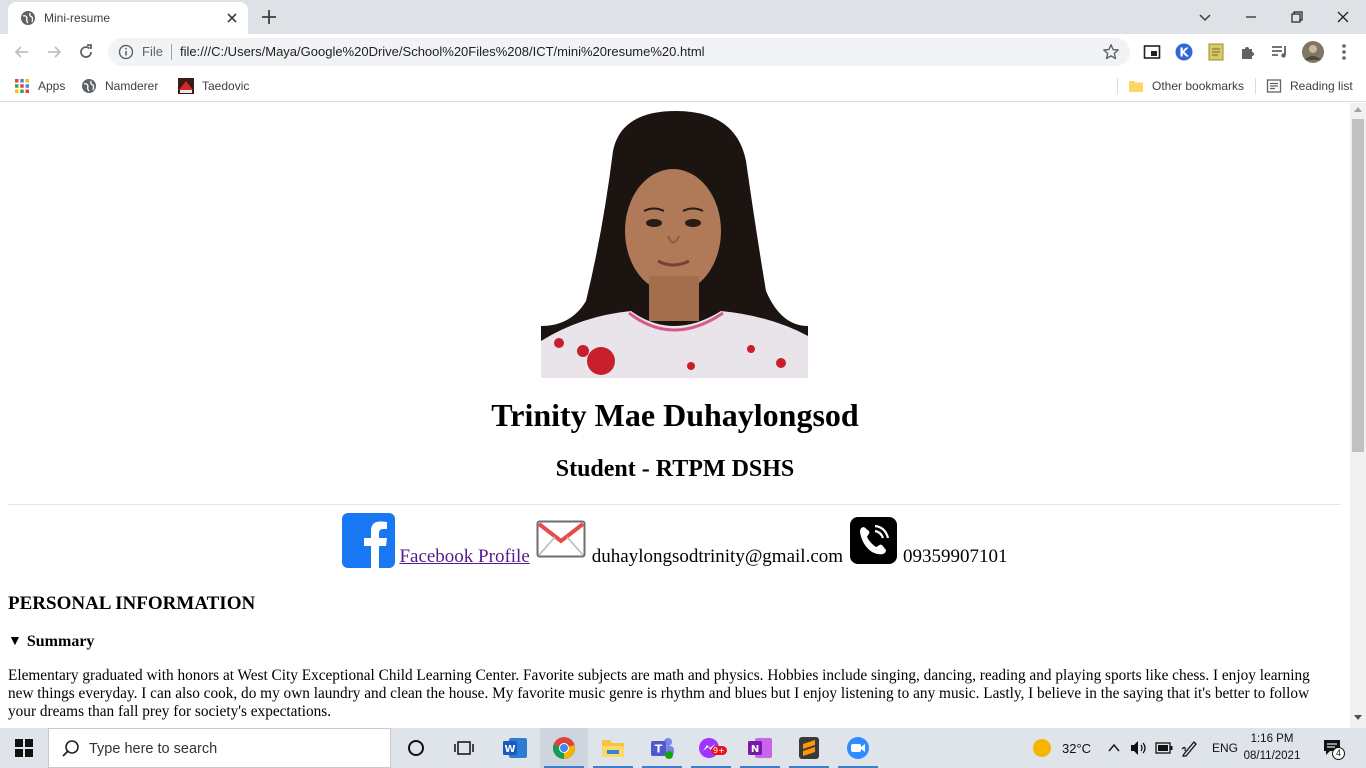  I want to click on notes-extension, so click(1216, 52).